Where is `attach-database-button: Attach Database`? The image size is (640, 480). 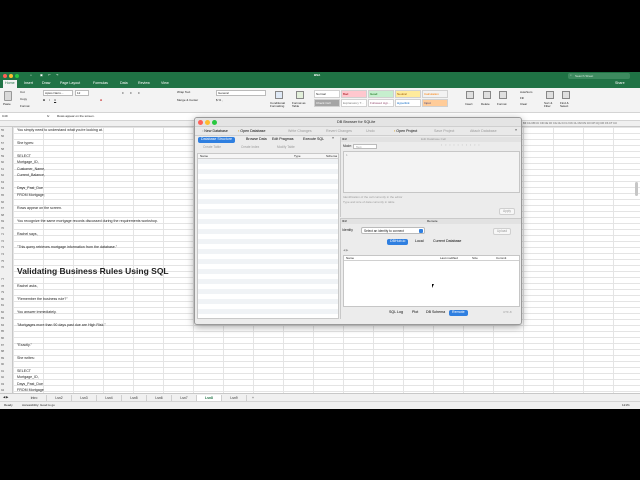 attach-database-button: Attach Database is located at coordinates (483, 132).